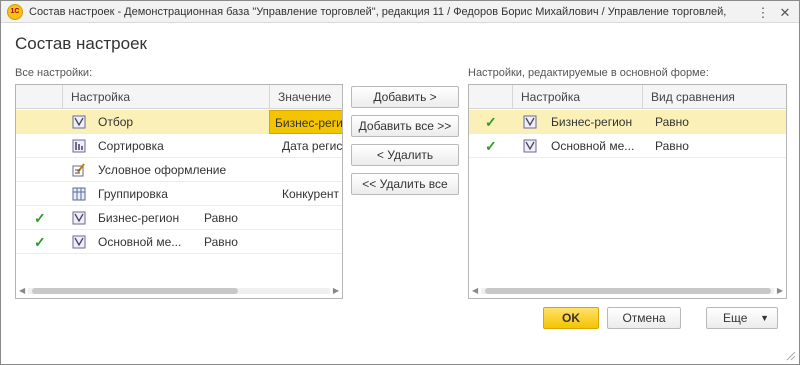  I want to click on grid-header: Настройка Значение, so click(179, 97).